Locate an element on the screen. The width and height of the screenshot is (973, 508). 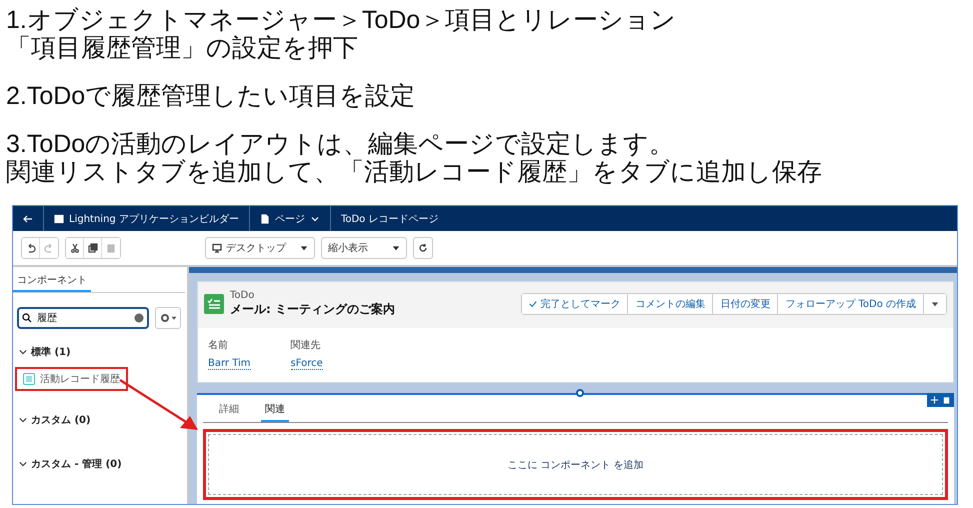
action-button: 完了としてマーク is located at coordinates (575, 304).